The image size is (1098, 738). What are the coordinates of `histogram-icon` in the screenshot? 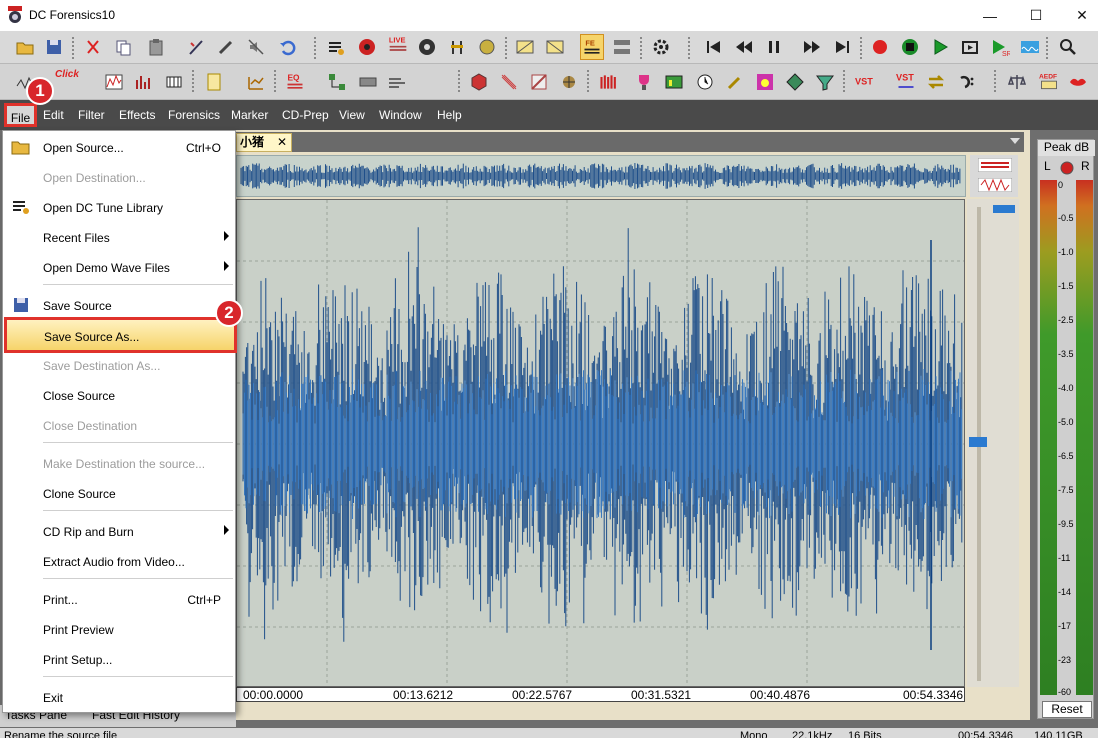 It's located at (144, 82).